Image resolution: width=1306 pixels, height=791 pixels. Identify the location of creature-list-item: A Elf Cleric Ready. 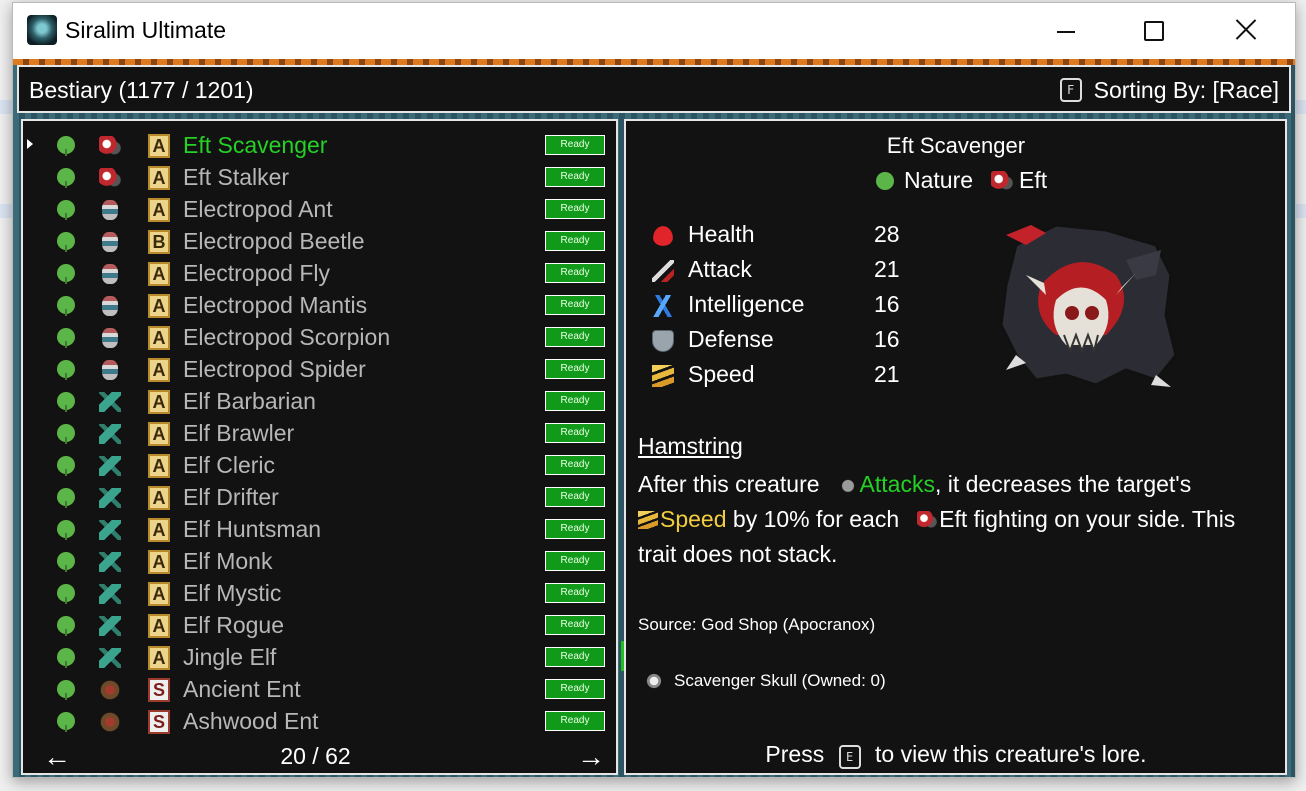
(318, 465).